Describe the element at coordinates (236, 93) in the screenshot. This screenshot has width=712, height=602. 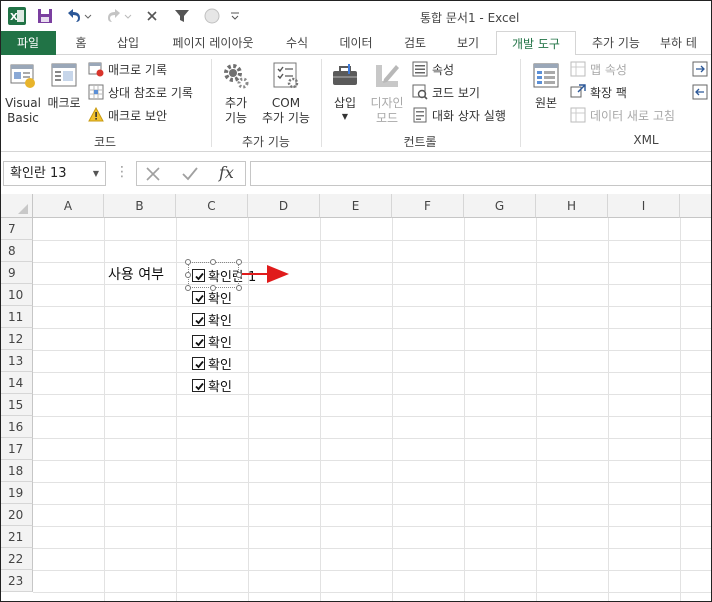
I see `addins-button: 추가 기능` at that location.